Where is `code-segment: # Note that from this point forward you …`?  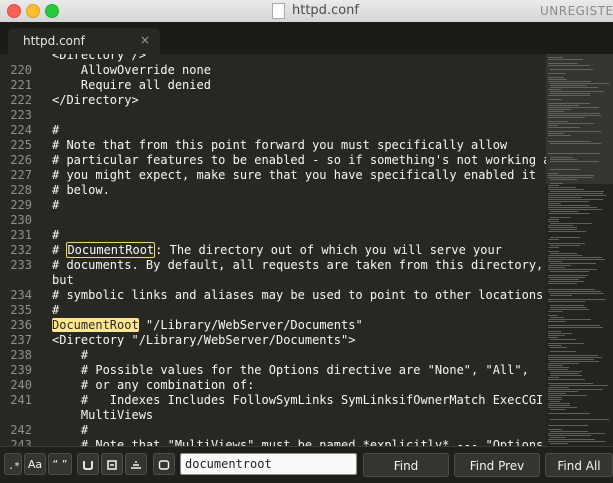 code-segment: # Note that from this point forward you … is located at coordinates (280, 145).